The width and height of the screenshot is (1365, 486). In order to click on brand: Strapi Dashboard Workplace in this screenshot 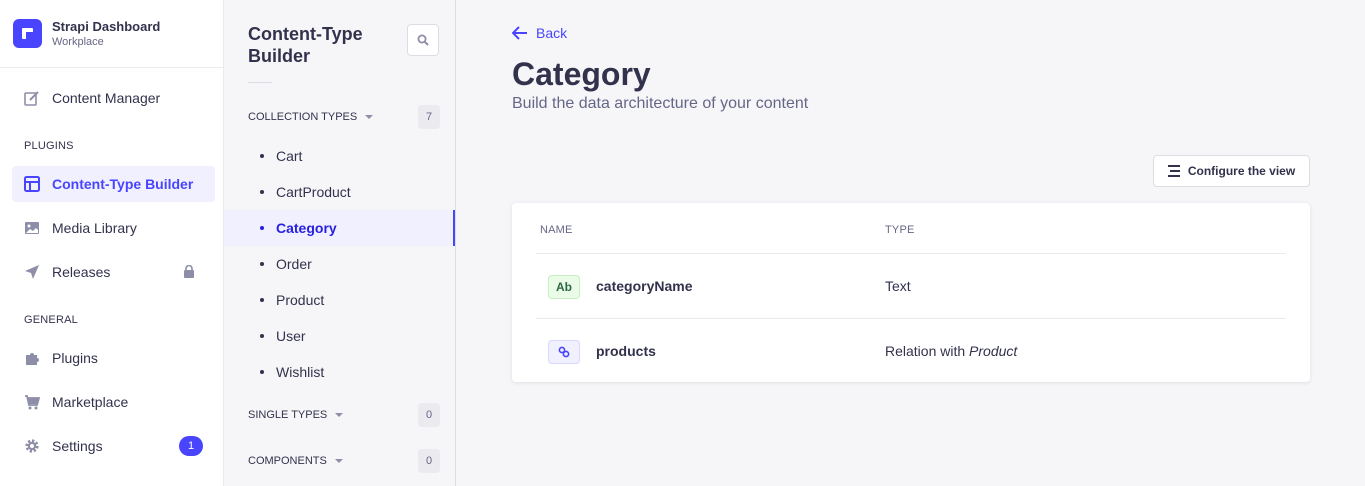, I will do `click(111, 34)`.